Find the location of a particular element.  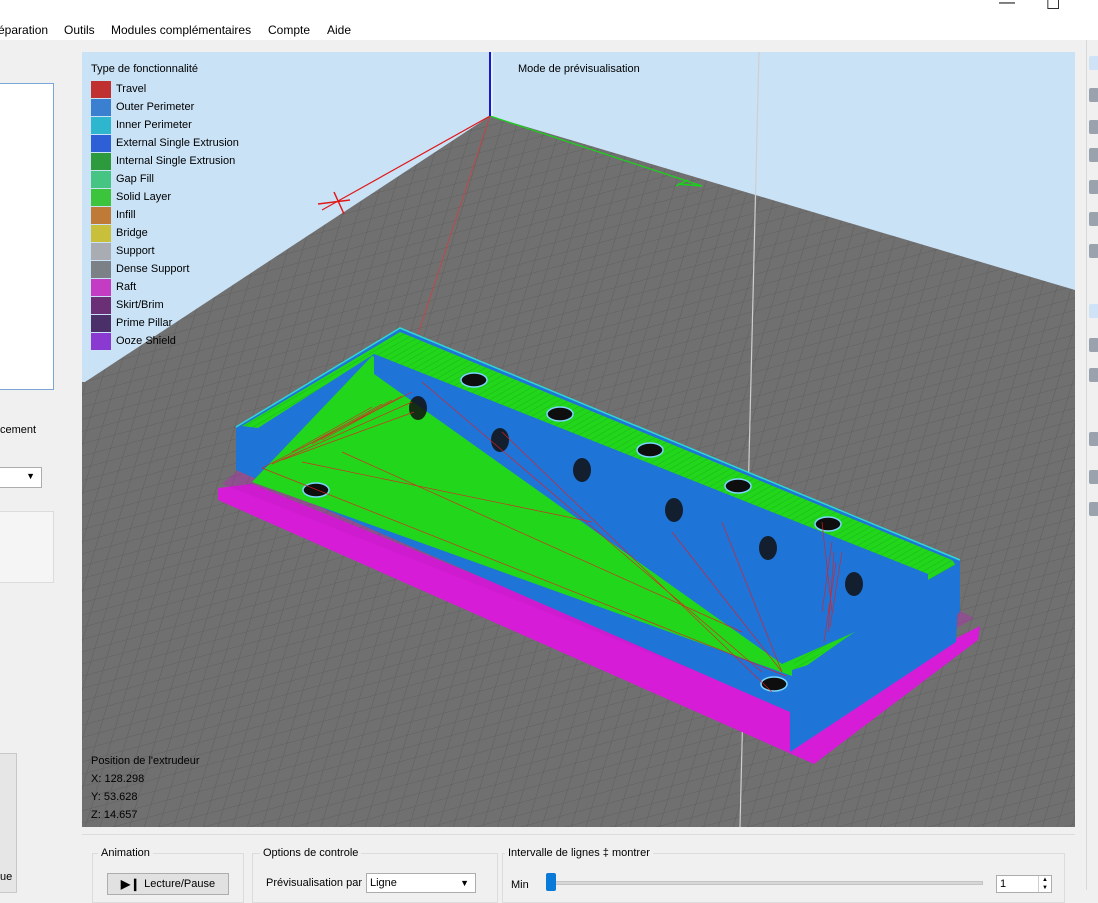

legend-item: Outer Perimeter is located at coordinates (165, 107).